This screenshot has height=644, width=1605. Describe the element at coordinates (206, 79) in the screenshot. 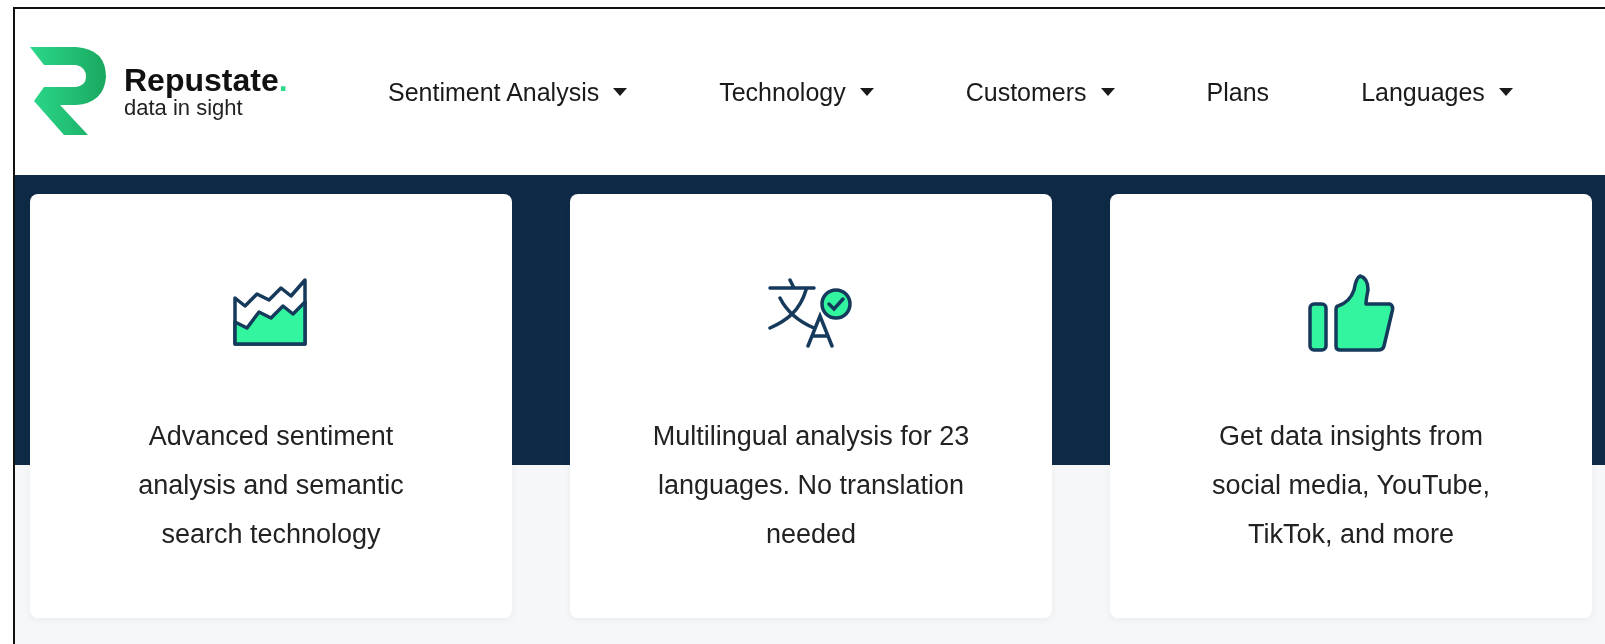

I see `logo-name: Repustate.` at that location.